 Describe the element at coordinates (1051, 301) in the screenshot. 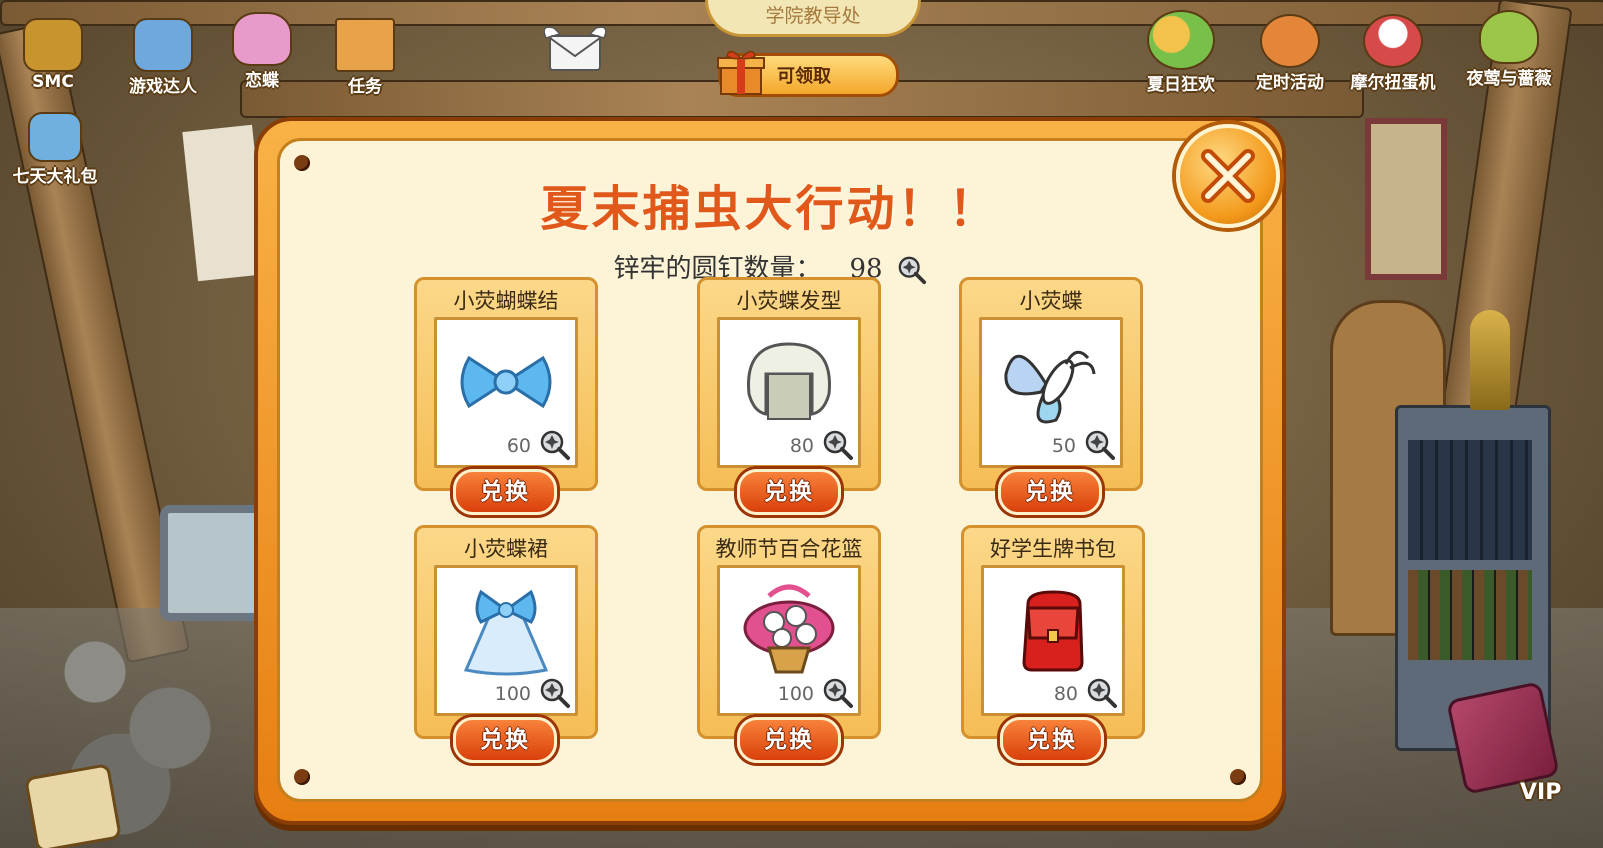

I see `item-name: 小荧蝶` at that location.